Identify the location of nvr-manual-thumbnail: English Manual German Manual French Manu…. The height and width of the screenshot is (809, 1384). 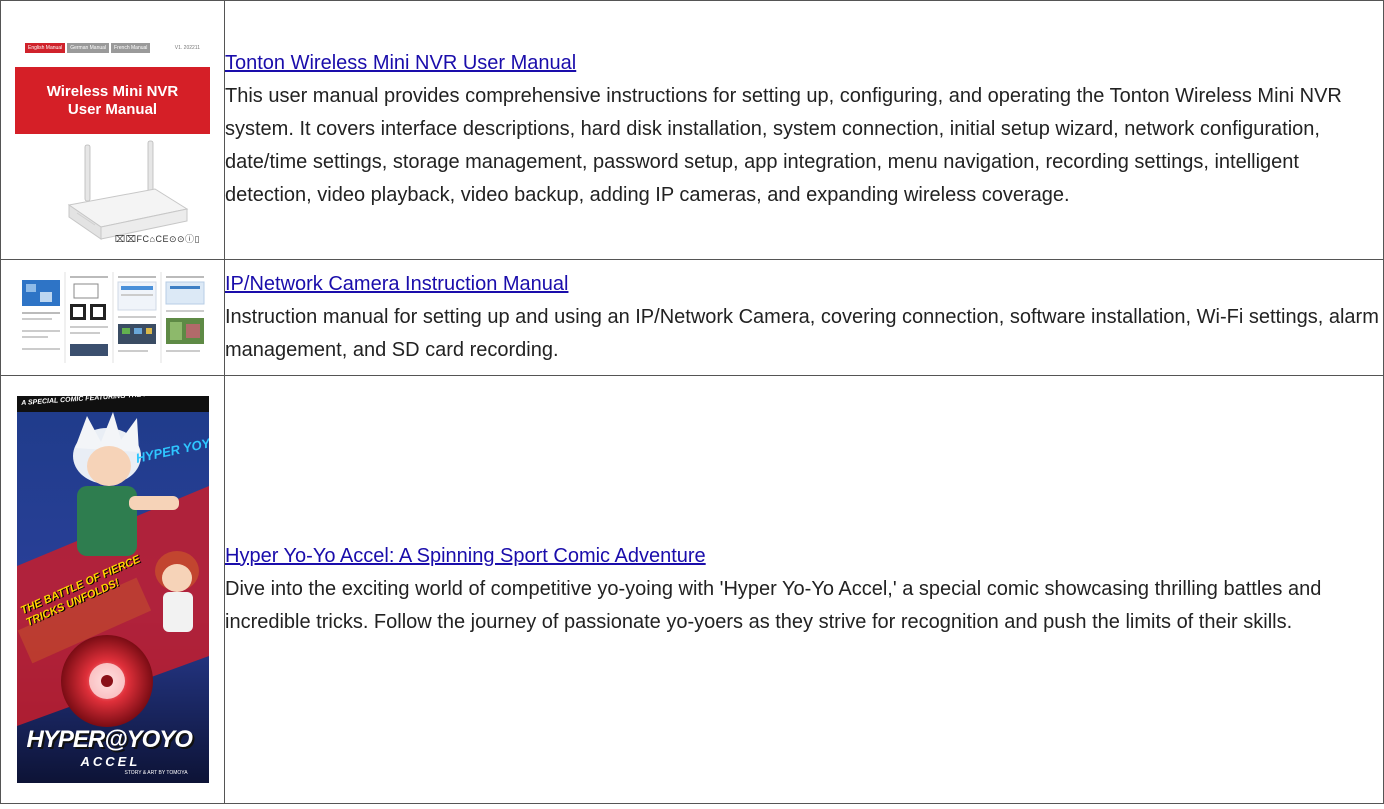
(112, 130).